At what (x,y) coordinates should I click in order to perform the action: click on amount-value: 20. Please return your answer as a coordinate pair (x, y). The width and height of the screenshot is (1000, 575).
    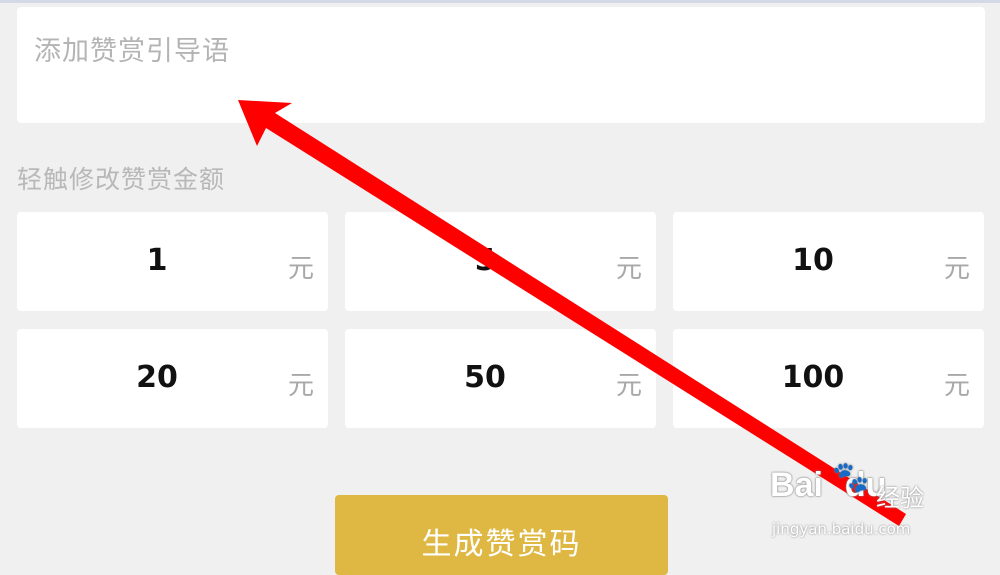
    Looking at the image, I should click on (157, 377).